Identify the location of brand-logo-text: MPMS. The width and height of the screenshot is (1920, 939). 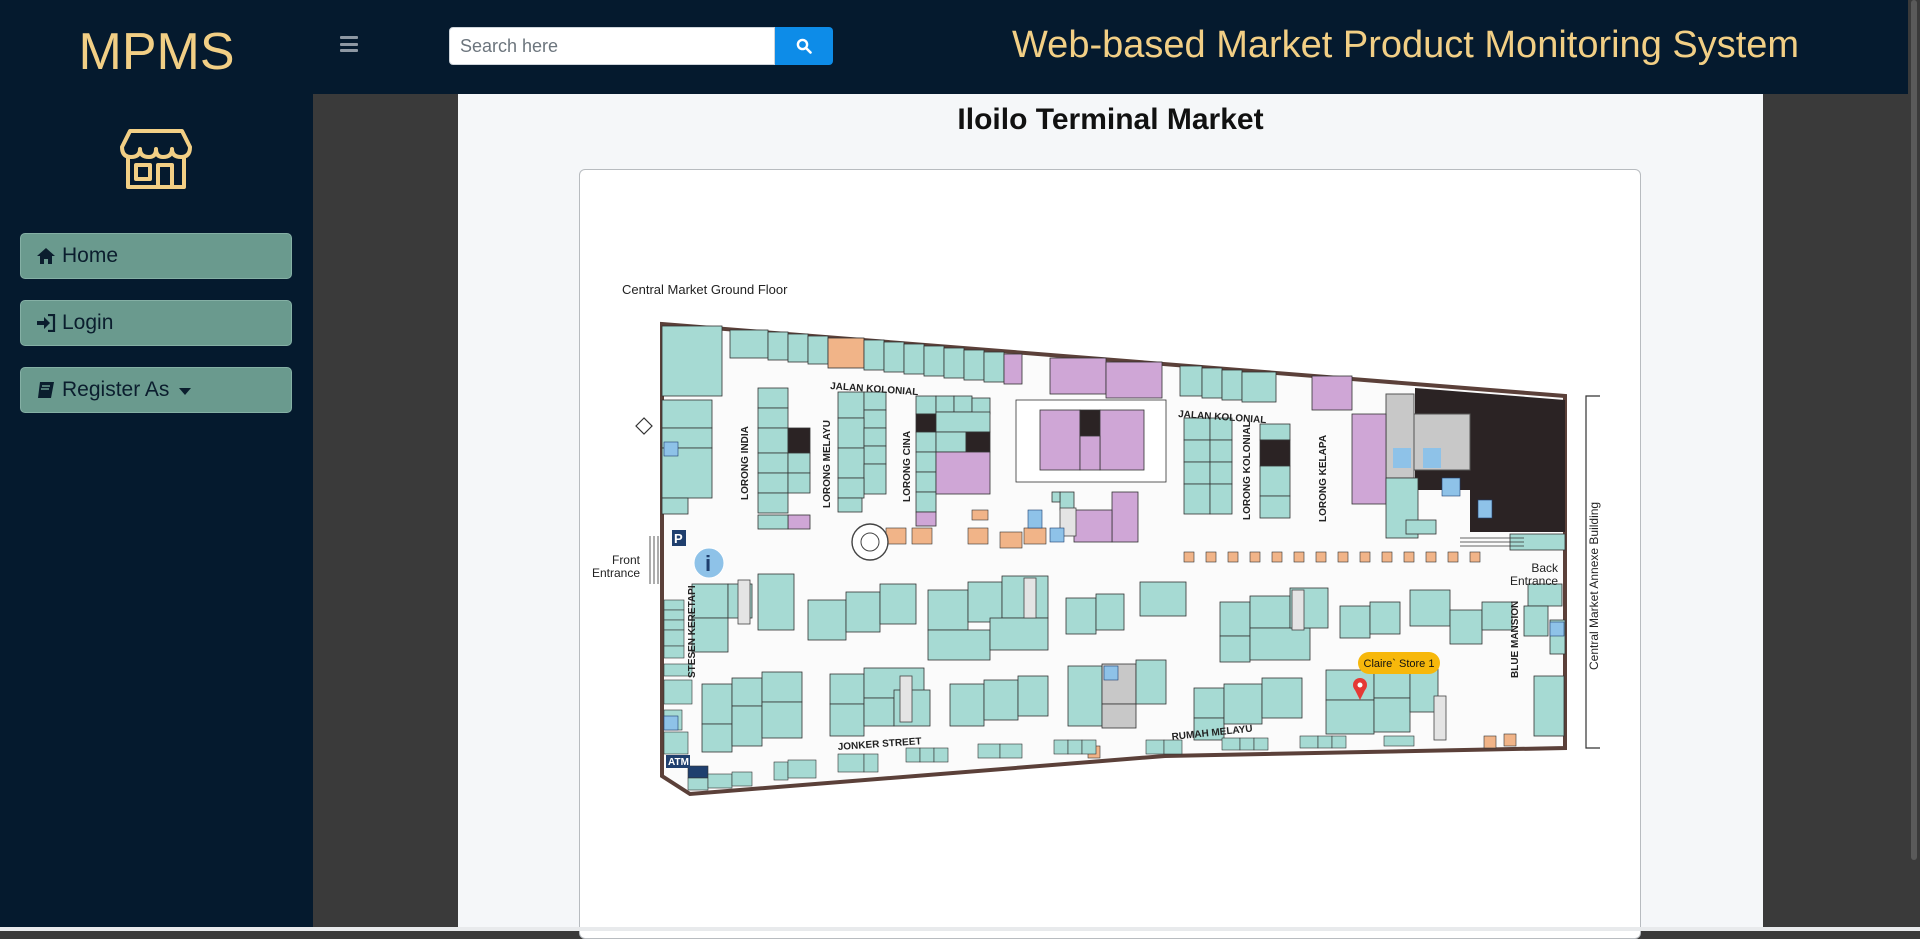
(156, 52).